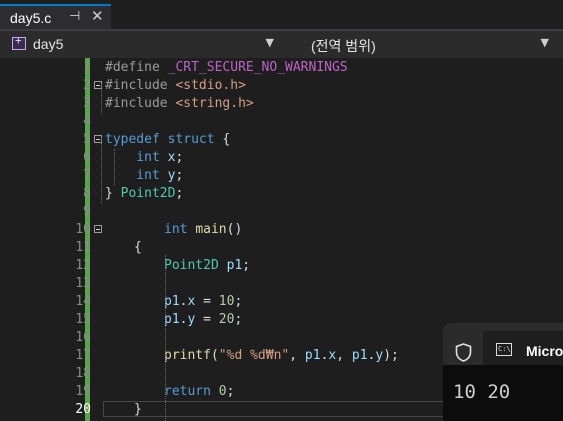 This screenshot has height=421, width=563. What do you see at coordinates (74, 16) in the screenshot?
I see `pin-icon: ⊣` at bounding box center [74, 16].